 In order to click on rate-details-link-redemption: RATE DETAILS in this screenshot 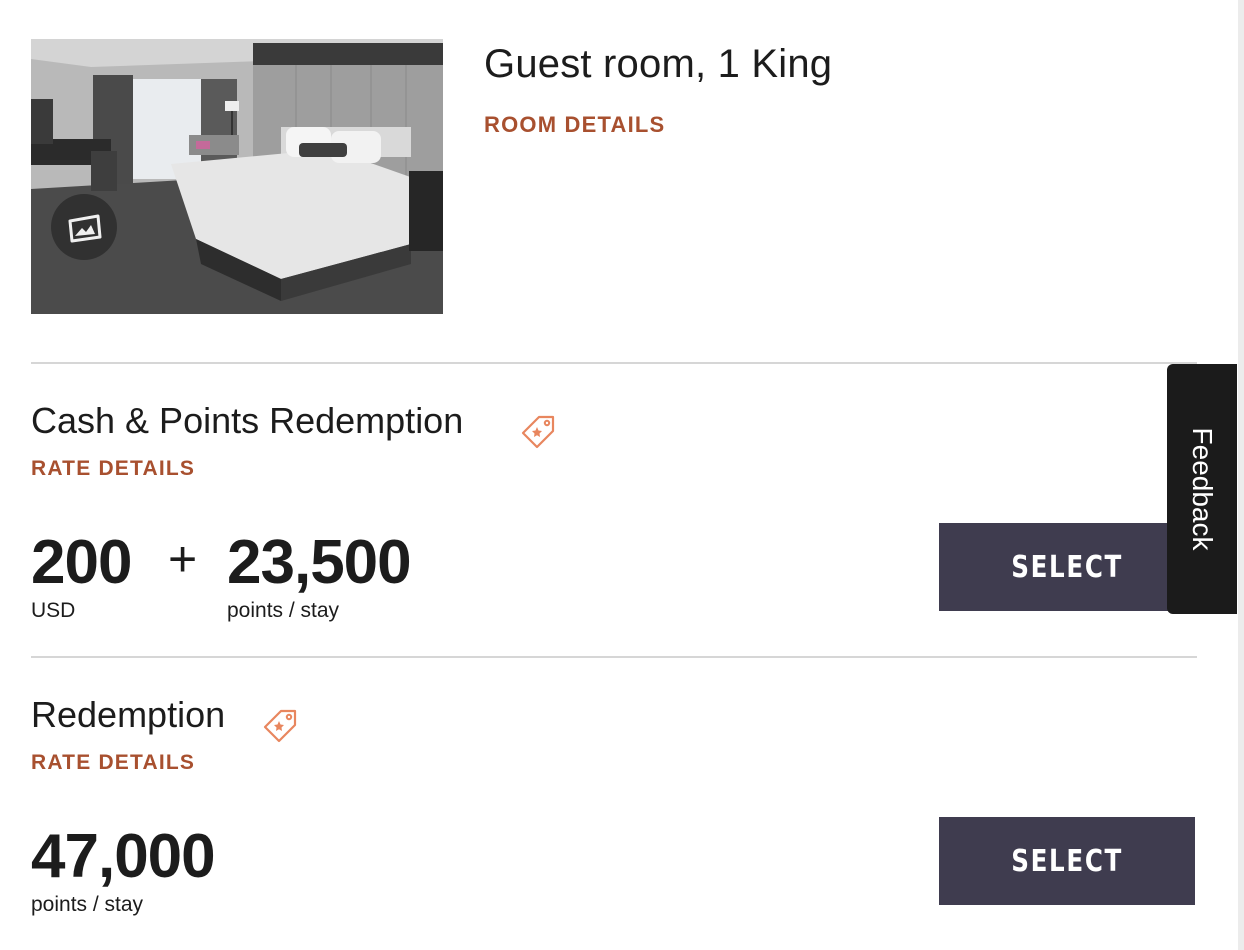, I will do `click(113, 763)`.